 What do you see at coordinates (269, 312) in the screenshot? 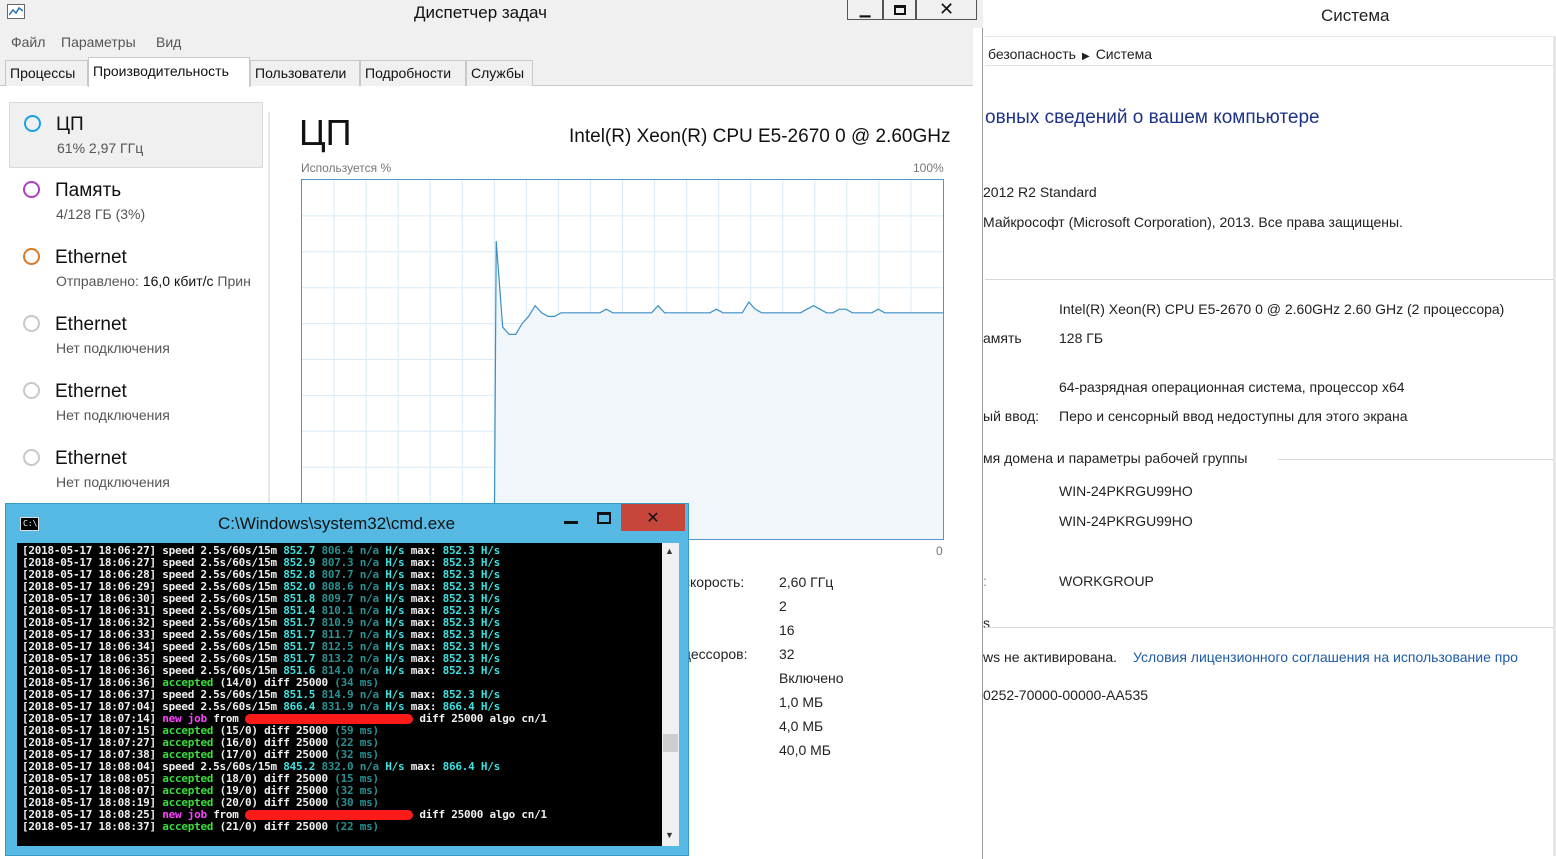
I see `resource-list-scrollbar` at bounding box center [269, 312].